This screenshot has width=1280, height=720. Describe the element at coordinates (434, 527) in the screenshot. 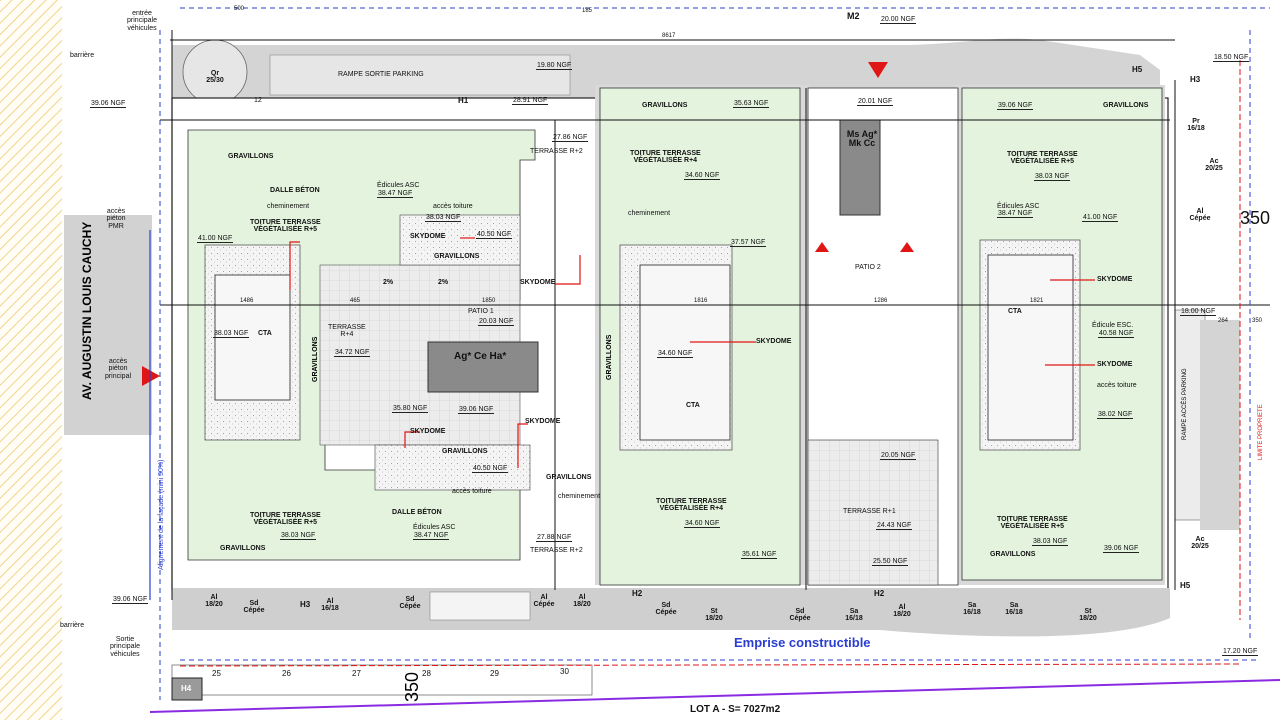

I see `lift-room-label-a2: Édicules ASC` at that location.